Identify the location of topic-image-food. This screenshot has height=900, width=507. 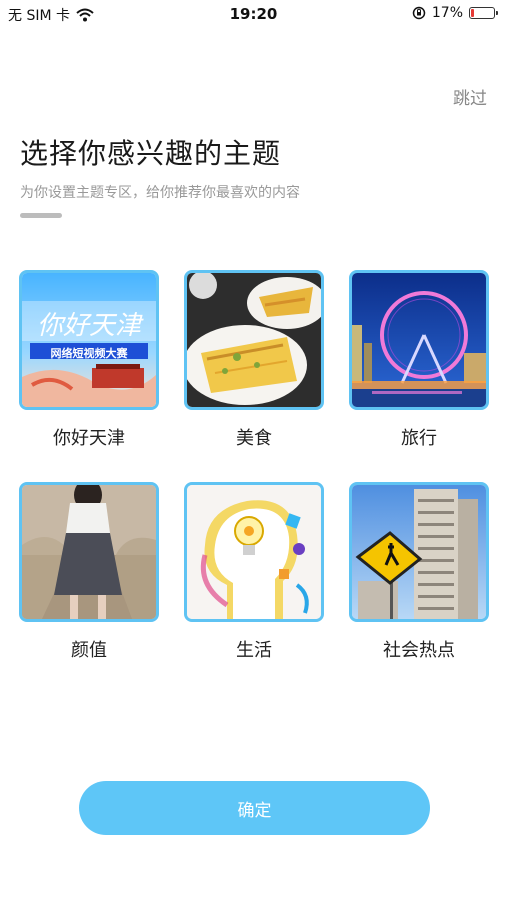
(254, 340).